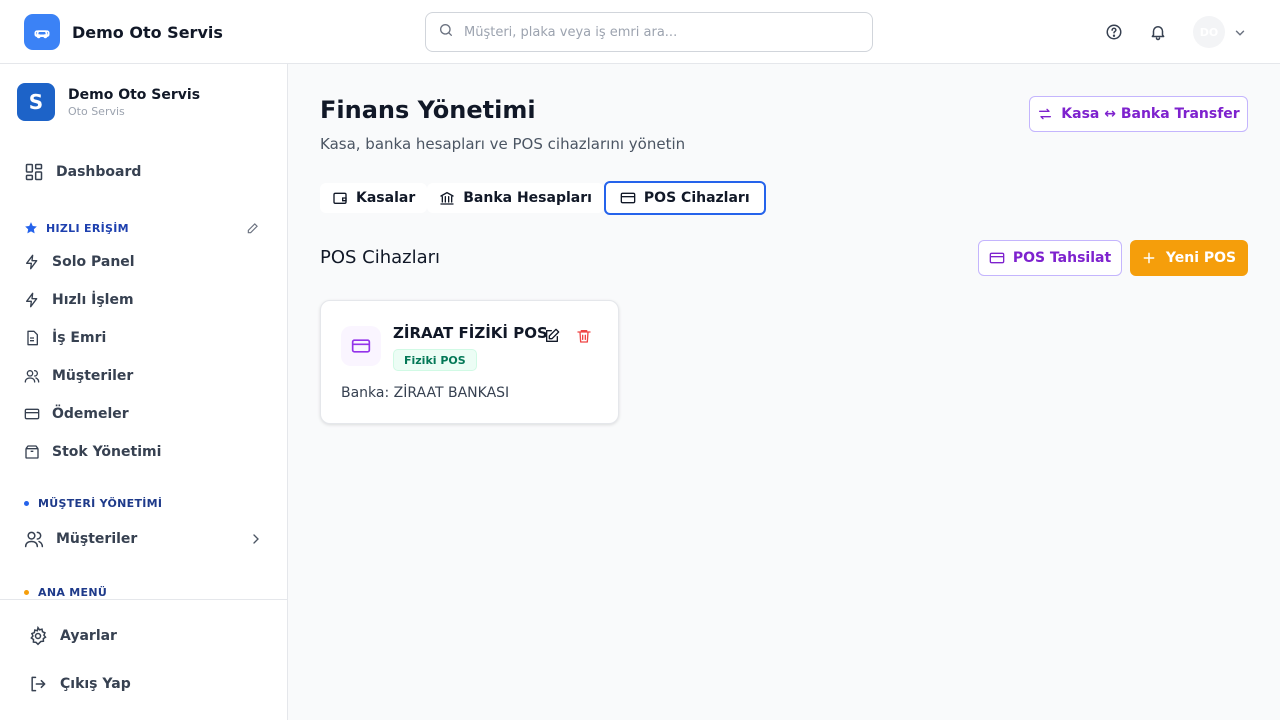  I want to click on trash-icon, so click(584, 336).